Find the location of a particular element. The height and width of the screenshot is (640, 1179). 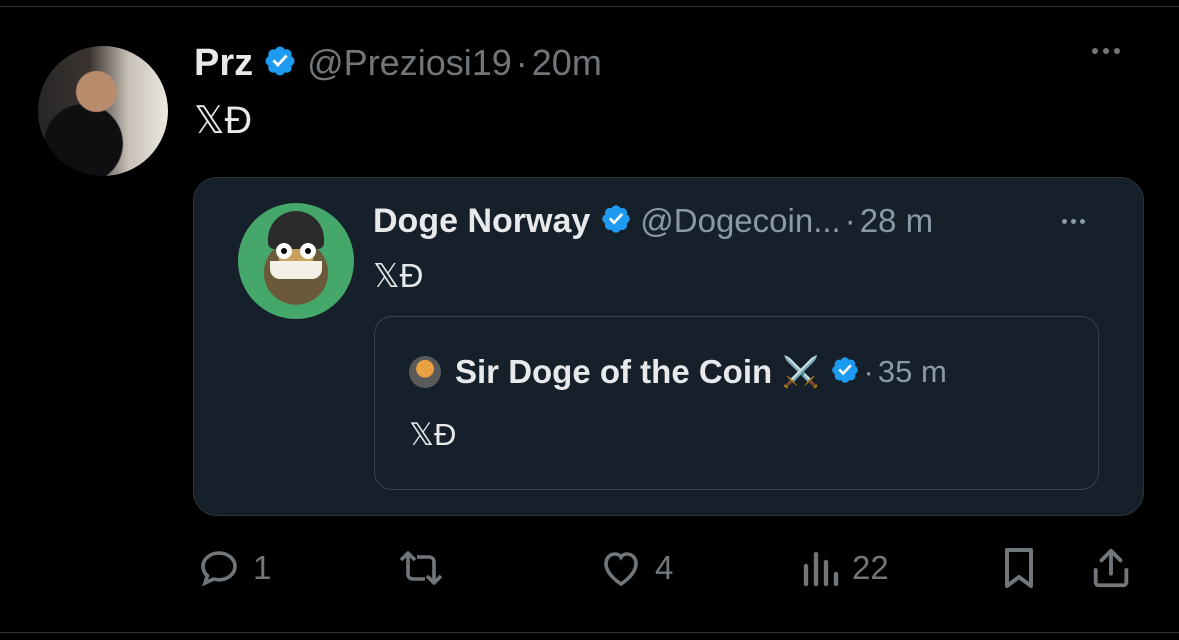

nested-tweet-header: Sir Doge of the Coin ⚔️ · 35 m is located at coordinates (678, 372).